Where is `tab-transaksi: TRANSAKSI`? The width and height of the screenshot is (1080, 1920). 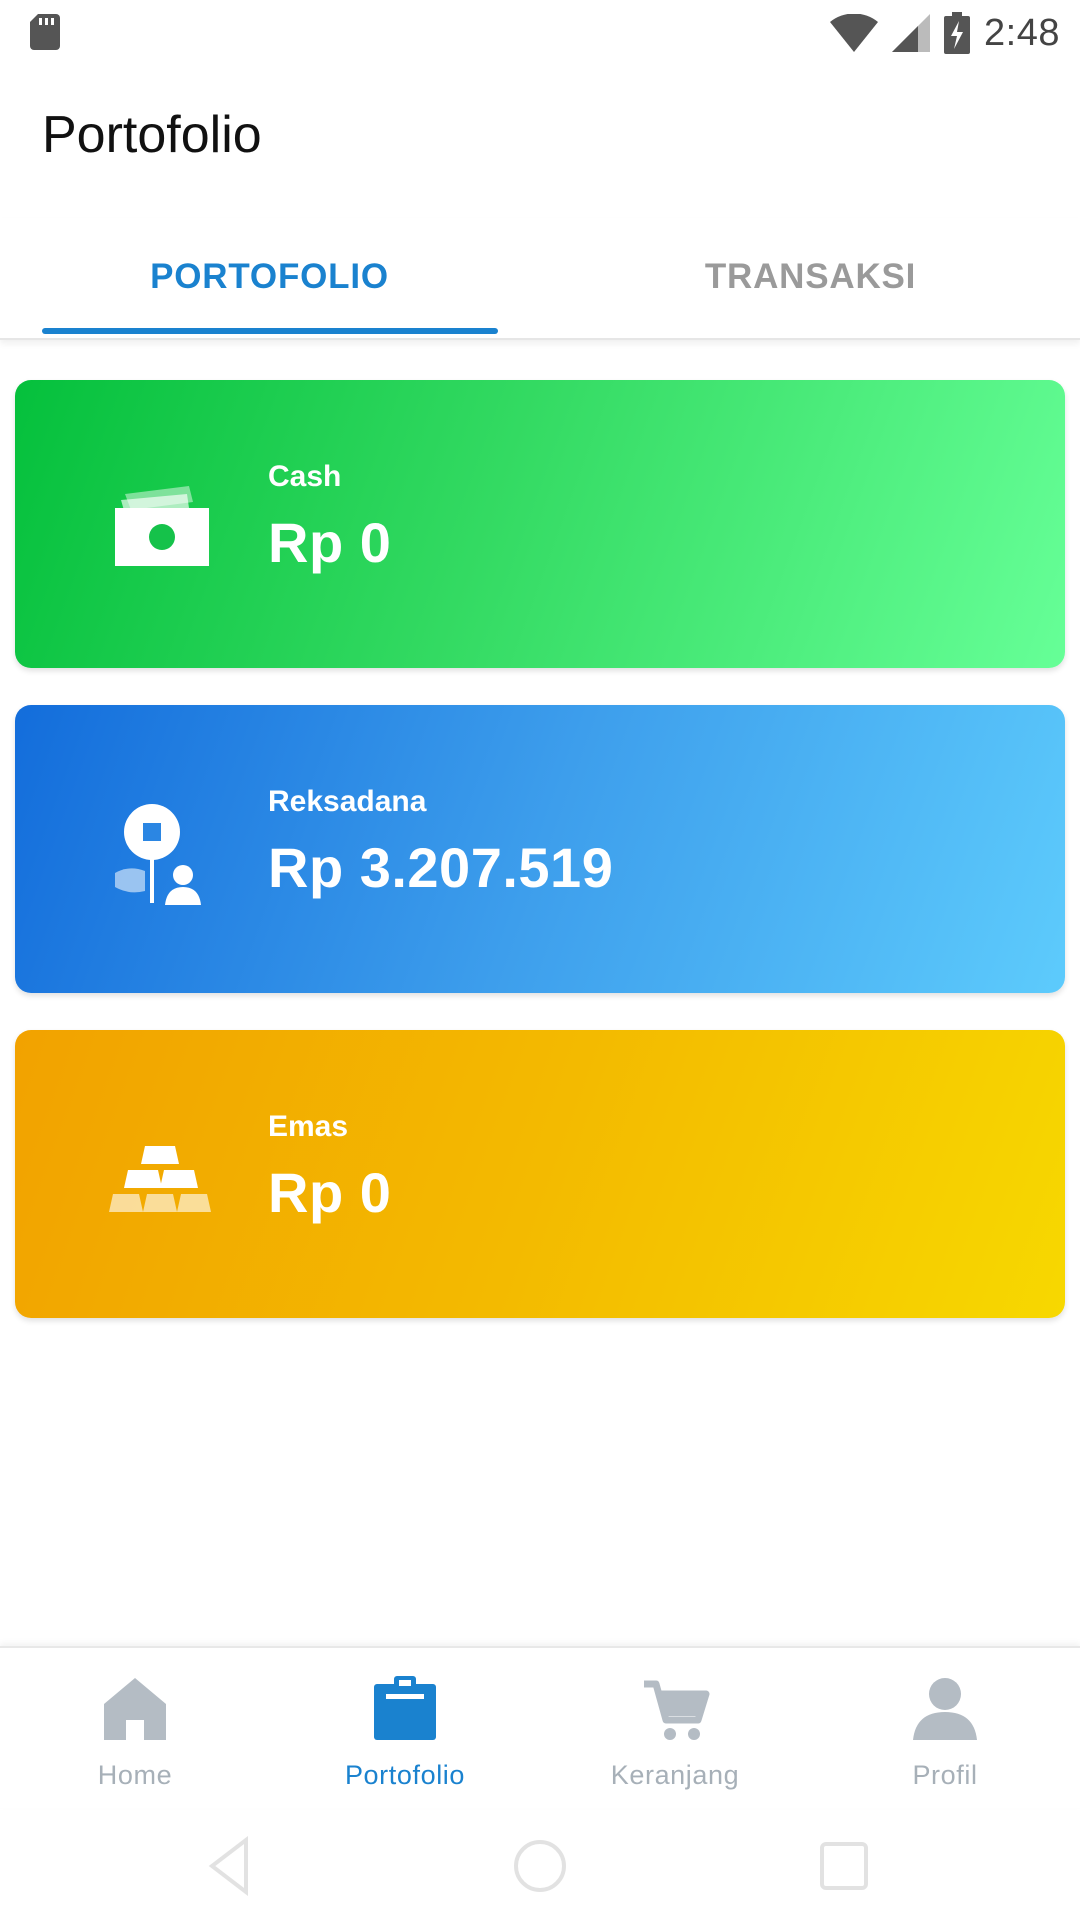
tab-transaksi: TRANSAKSI is located at coordinates (810, 277).